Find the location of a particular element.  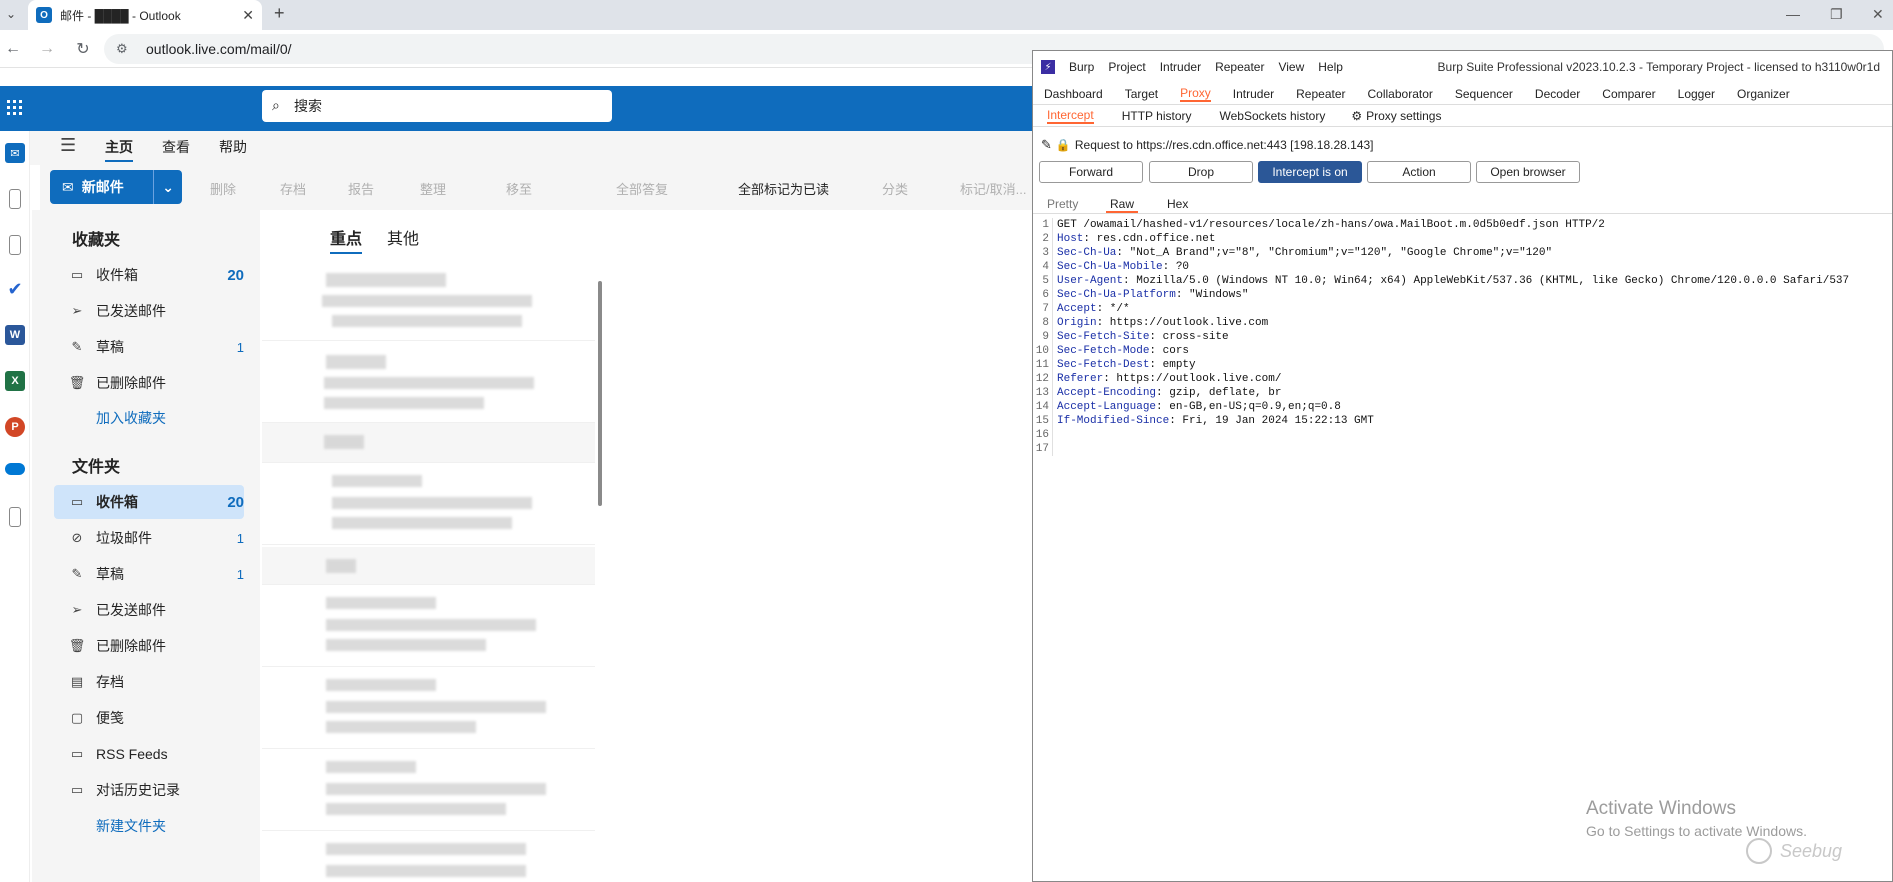

header-name: If-Modified-Since is located at coordinates (1113, 421).